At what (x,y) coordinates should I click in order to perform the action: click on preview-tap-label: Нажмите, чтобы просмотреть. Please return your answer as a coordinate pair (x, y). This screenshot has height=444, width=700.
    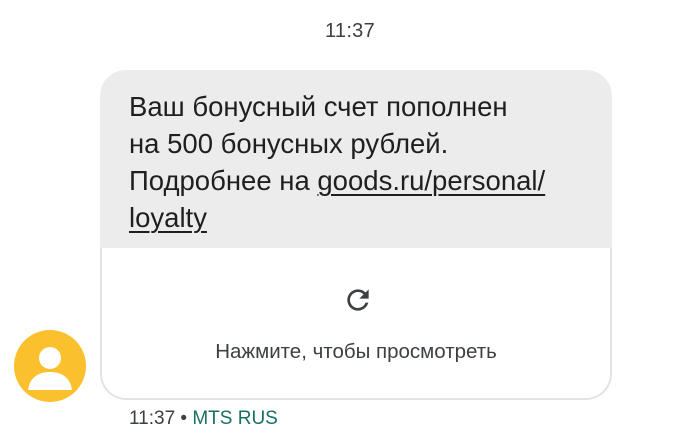
    Looking at the image, I should click on (356, 352).